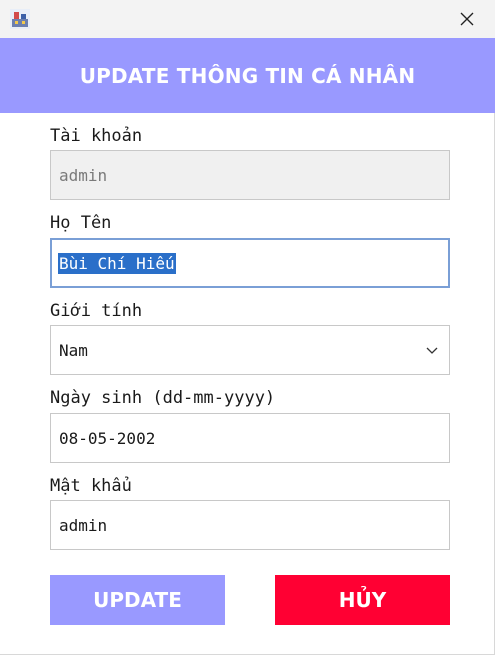 This screenshot has width=495, height=655. What do you see at coordinates (20, 19) in the screenshot?
I see `app-icon` at bounding box center [20, 19].